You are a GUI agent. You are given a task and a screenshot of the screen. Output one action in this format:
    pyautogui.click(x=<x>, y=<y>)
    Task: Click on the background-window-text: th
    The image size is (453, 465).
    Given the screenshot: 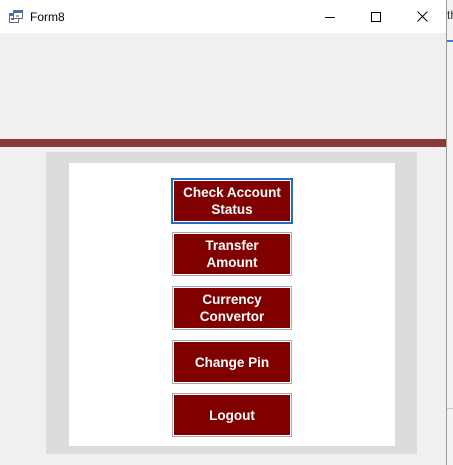 What is the action you would take?
    pyautogui.click(x=450, y=15)
    